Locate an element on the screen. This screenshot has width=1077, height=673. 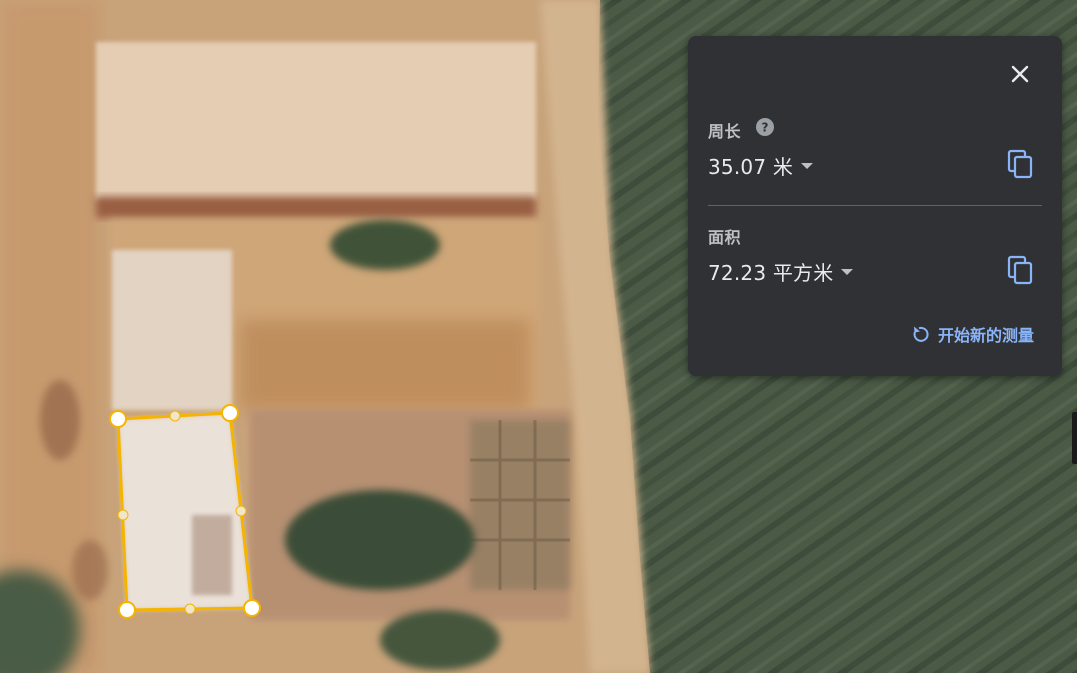
copy-perimeter-button is located at coordinates (1020, 164).